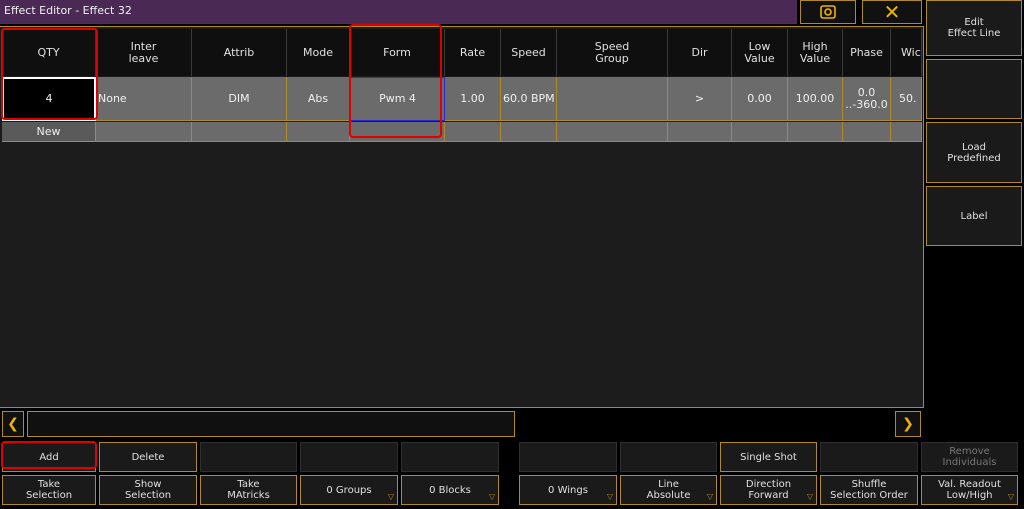 This screenshot has width=1024, height=509. What do you see at coordinates (473, 52) in the screenshot?
I see `header-rate: Rate` at bounding box center [473, 52].